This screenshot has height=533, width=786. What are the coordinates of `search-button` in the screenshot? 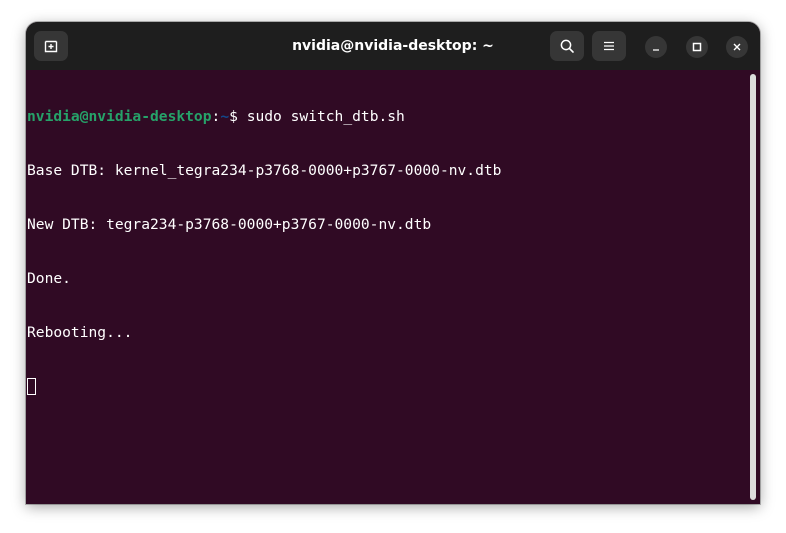 It's located at (567, 46).